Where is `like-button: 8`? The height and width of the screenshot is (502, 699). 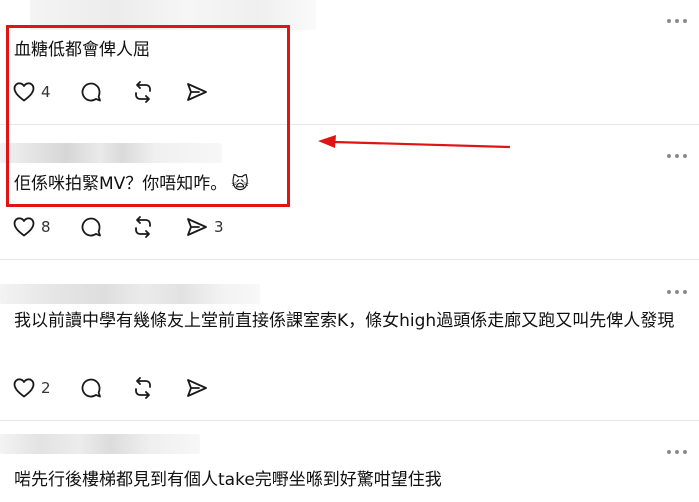 like-button: 8 is located at coordinates (31, 227).